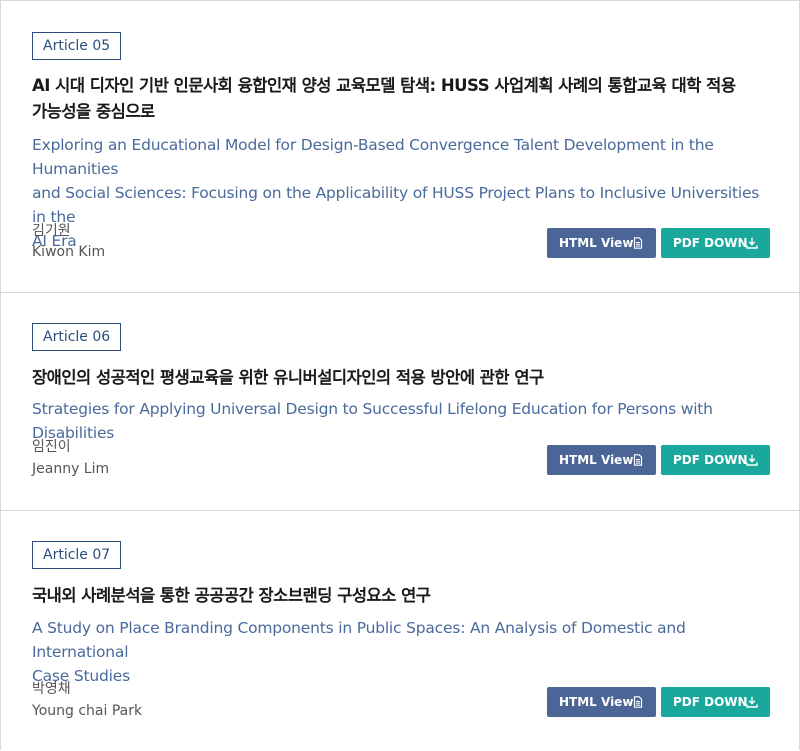  I want to click on article-title-ko: 국내외 사례분석을 통한 공공공간 장소브랜딩 구성요소 연구, so click(402, 596).